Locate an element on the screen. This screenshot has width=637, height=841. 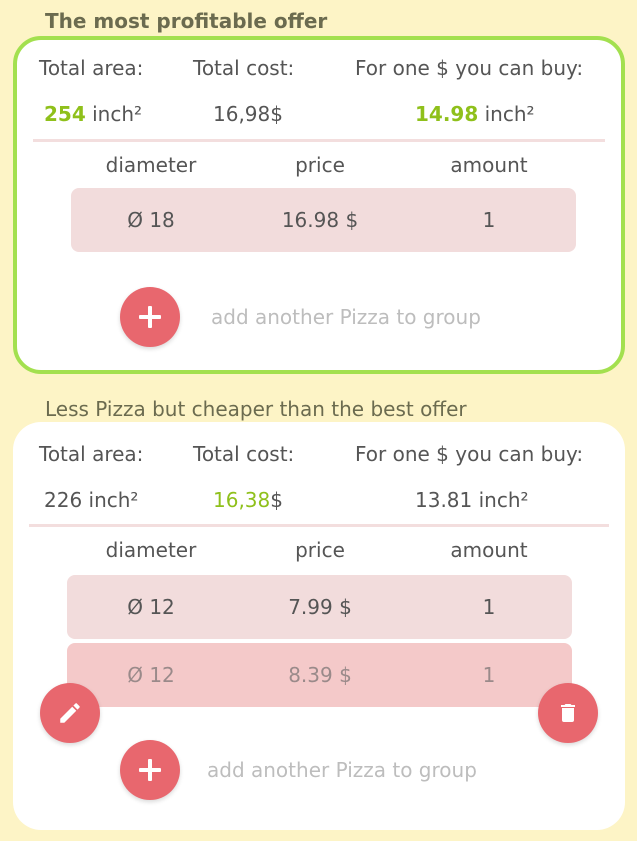
pizza-row: Ø 18 16.98 $ 1 is located at coordinates (323, 220).